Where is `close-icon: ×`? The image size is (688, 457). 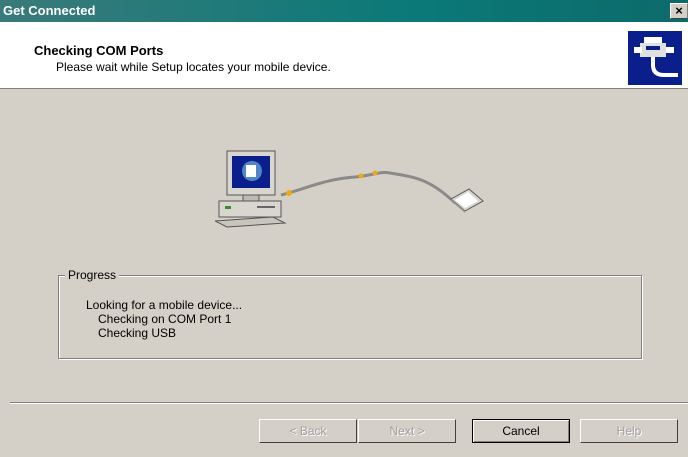 close-icon: × is located at coordinates (679, 10).